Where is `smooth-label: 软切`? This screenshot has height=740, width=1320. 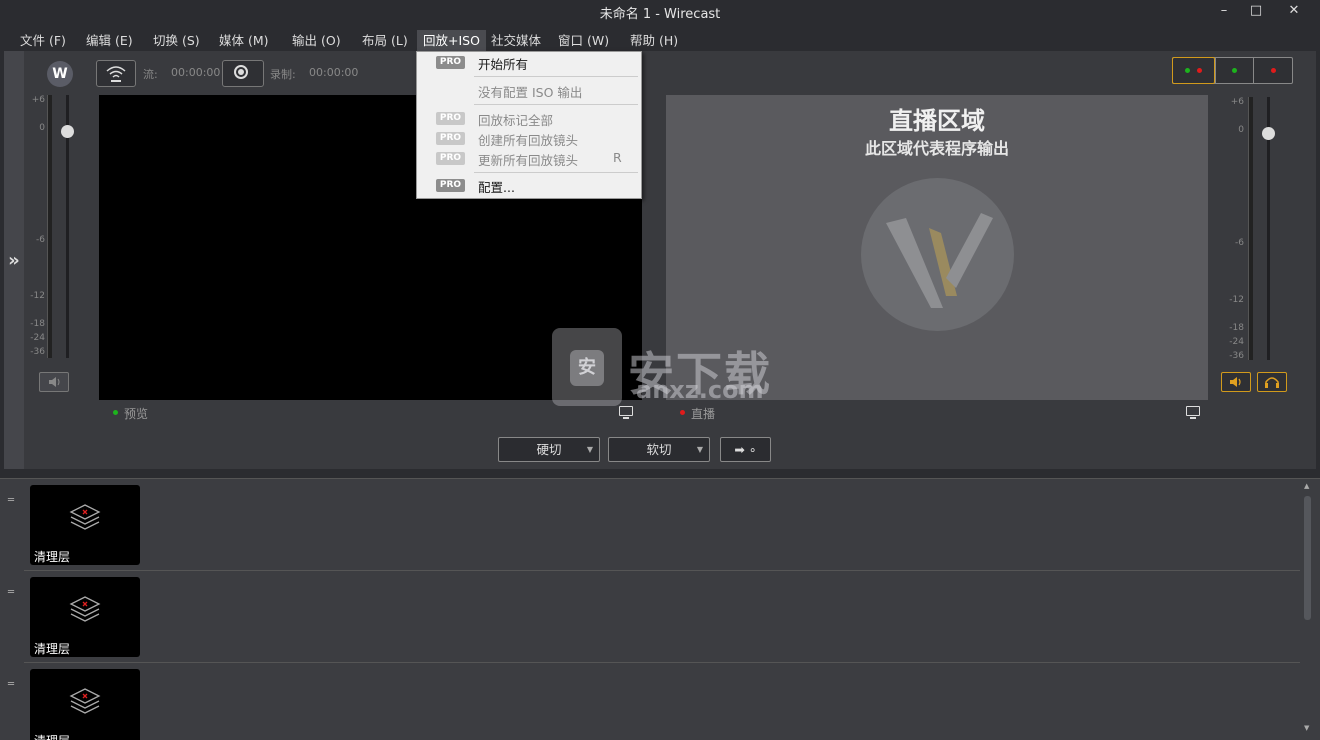
smooth-label: 软切 is located at coordinates (659, 449).